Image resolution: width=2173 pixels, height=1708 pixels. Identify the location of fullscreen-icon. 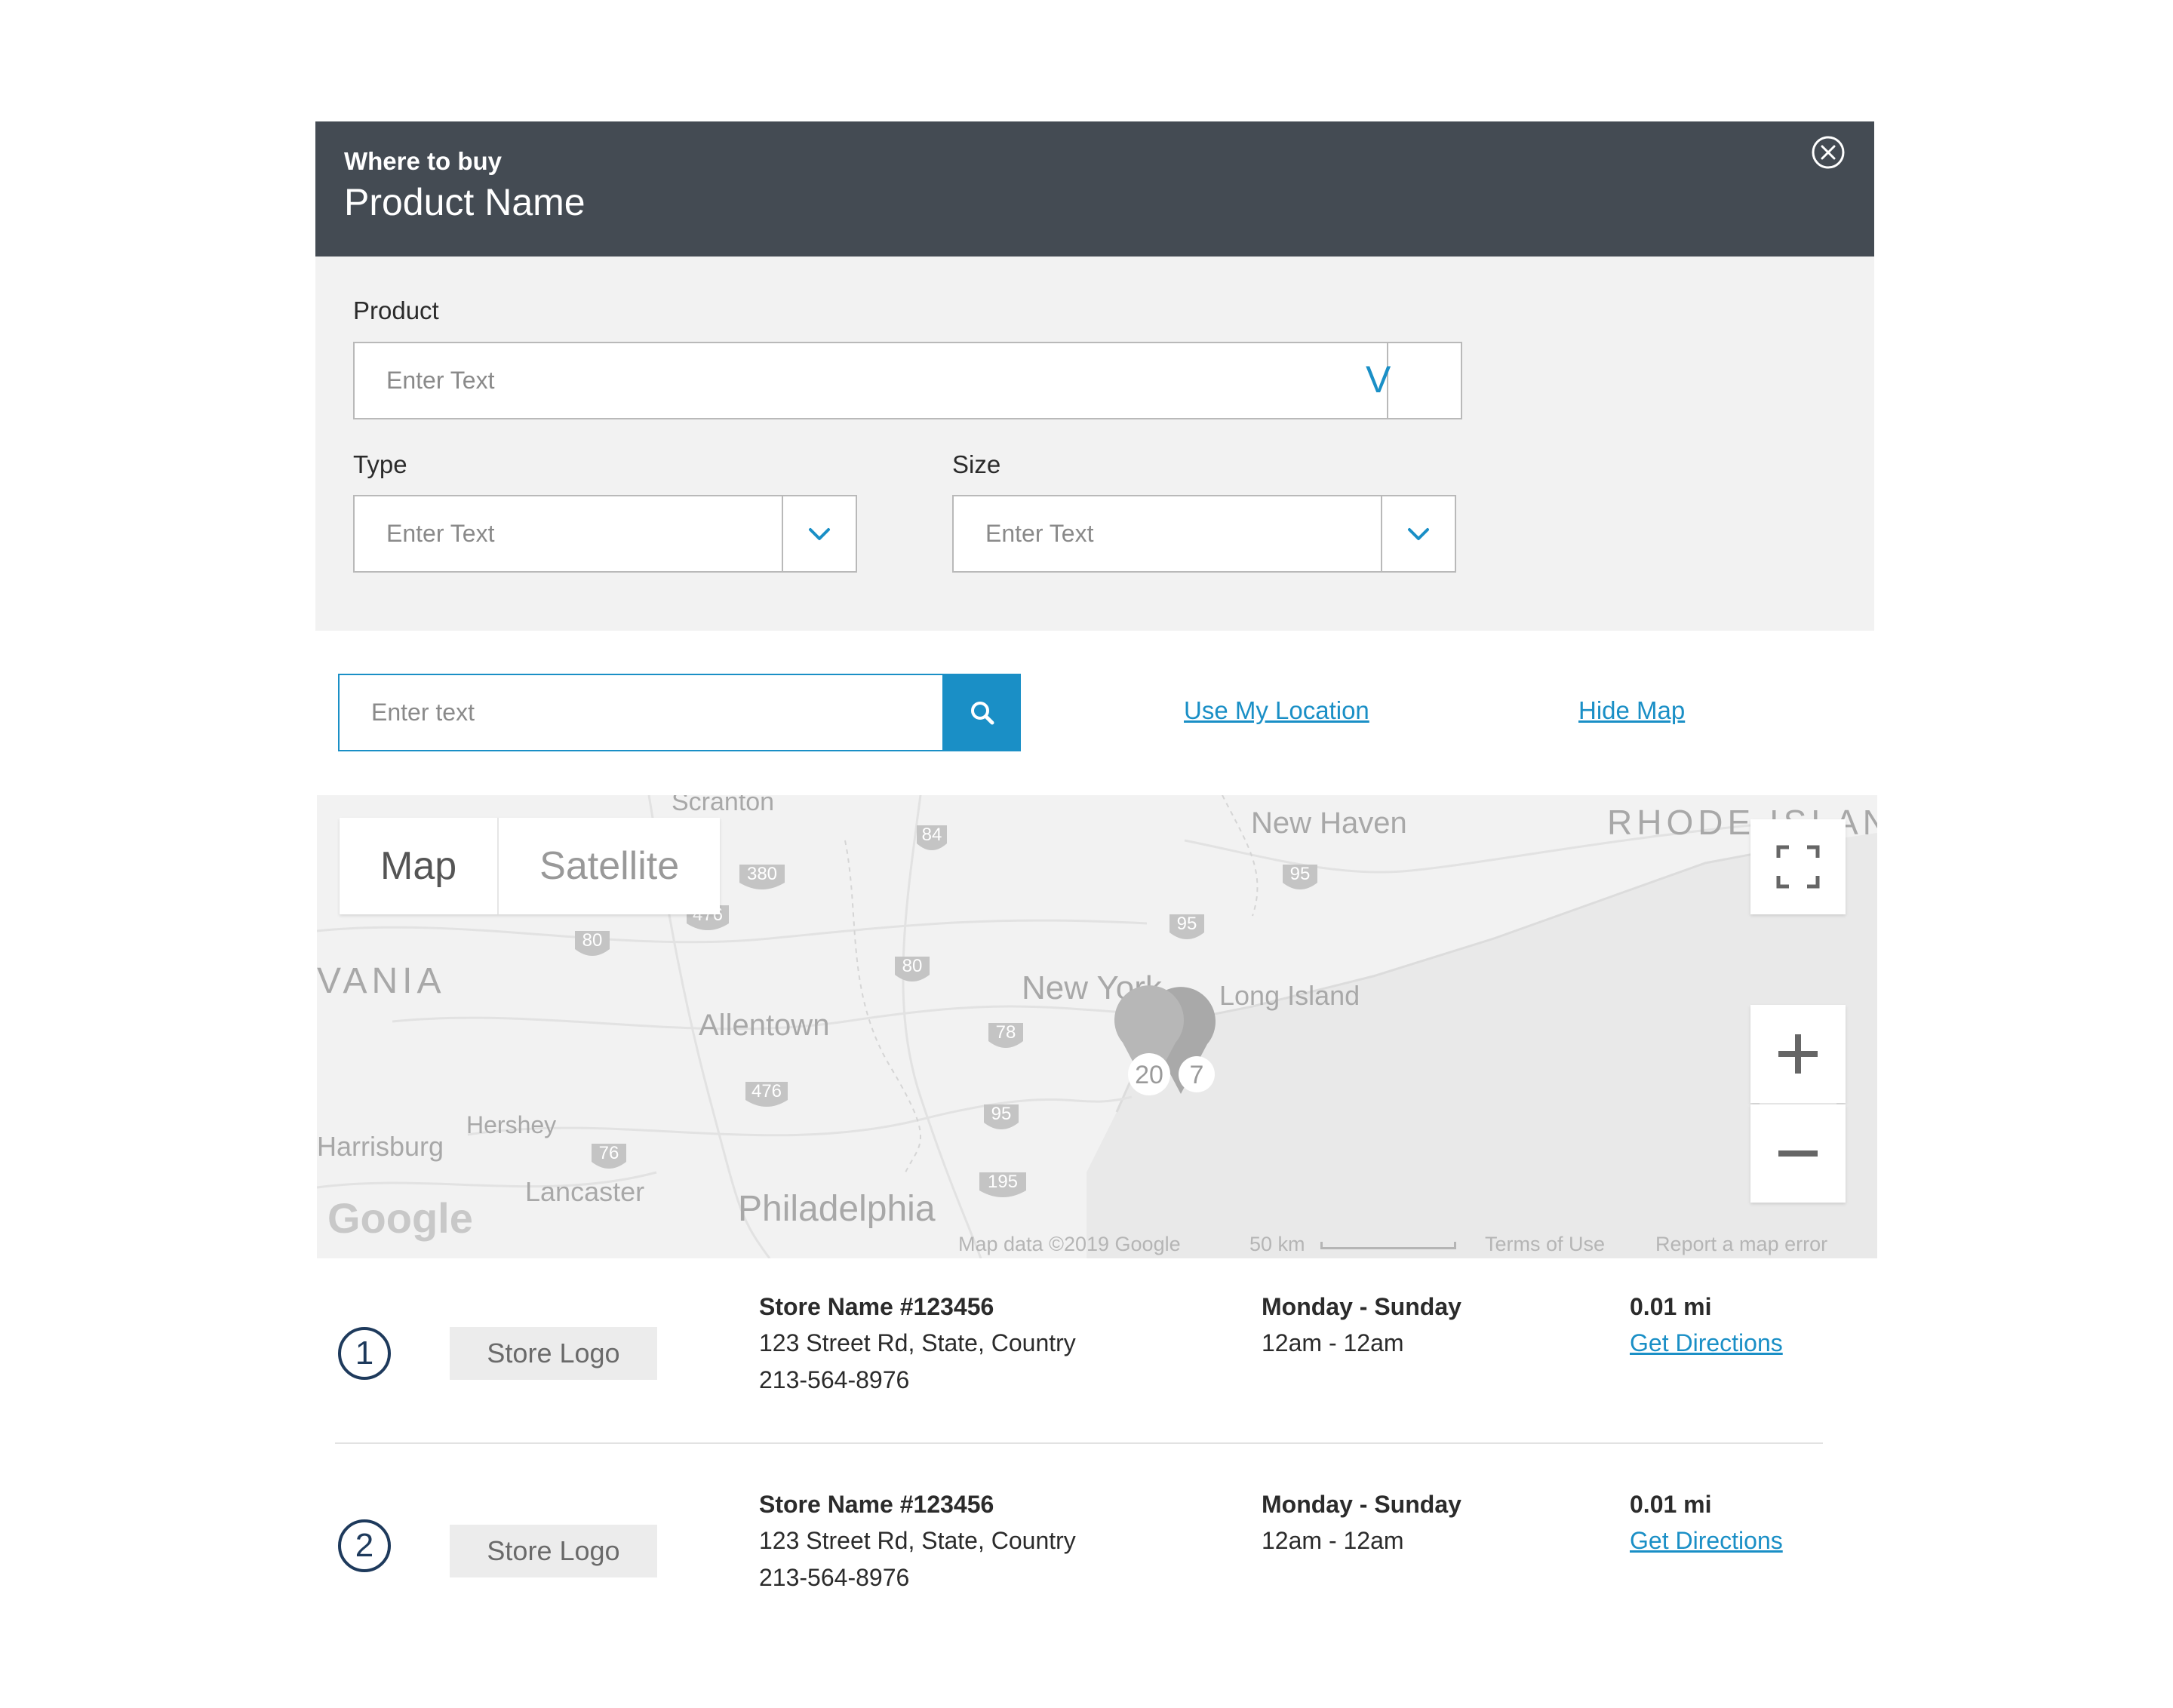
(1798, 867).